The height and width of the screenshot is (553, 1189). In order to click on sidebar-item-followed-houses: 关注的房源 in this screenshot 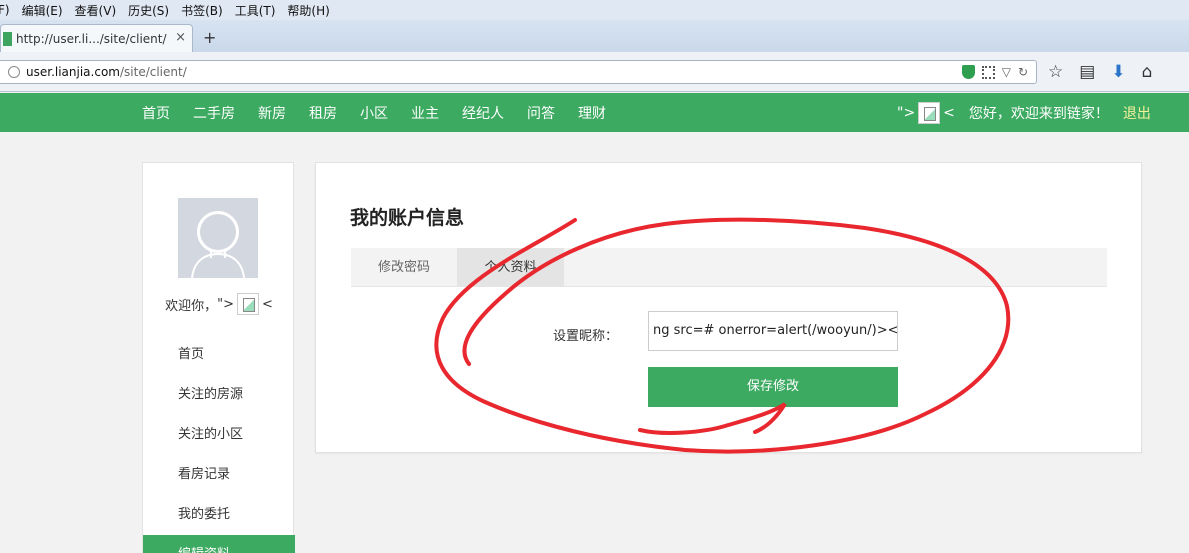, I will do `click(219, 395)`.